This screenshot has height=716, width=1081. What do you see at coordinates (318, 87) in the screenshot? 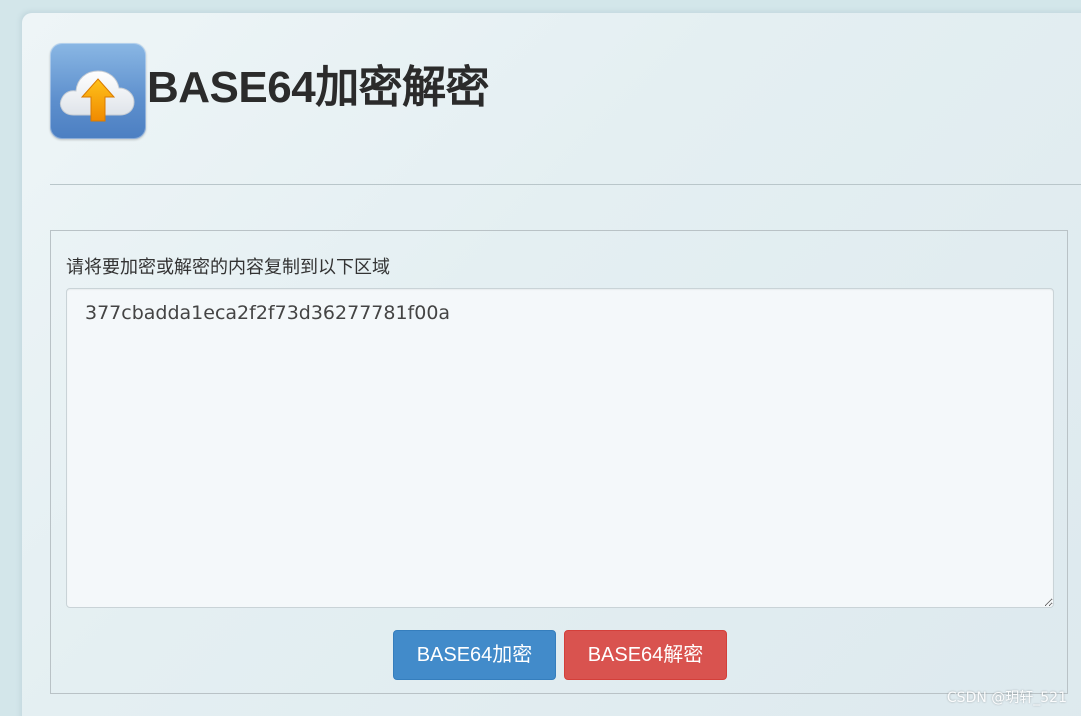
I see `page-title: BASE64加密解密` at bounding box center [318, 87].